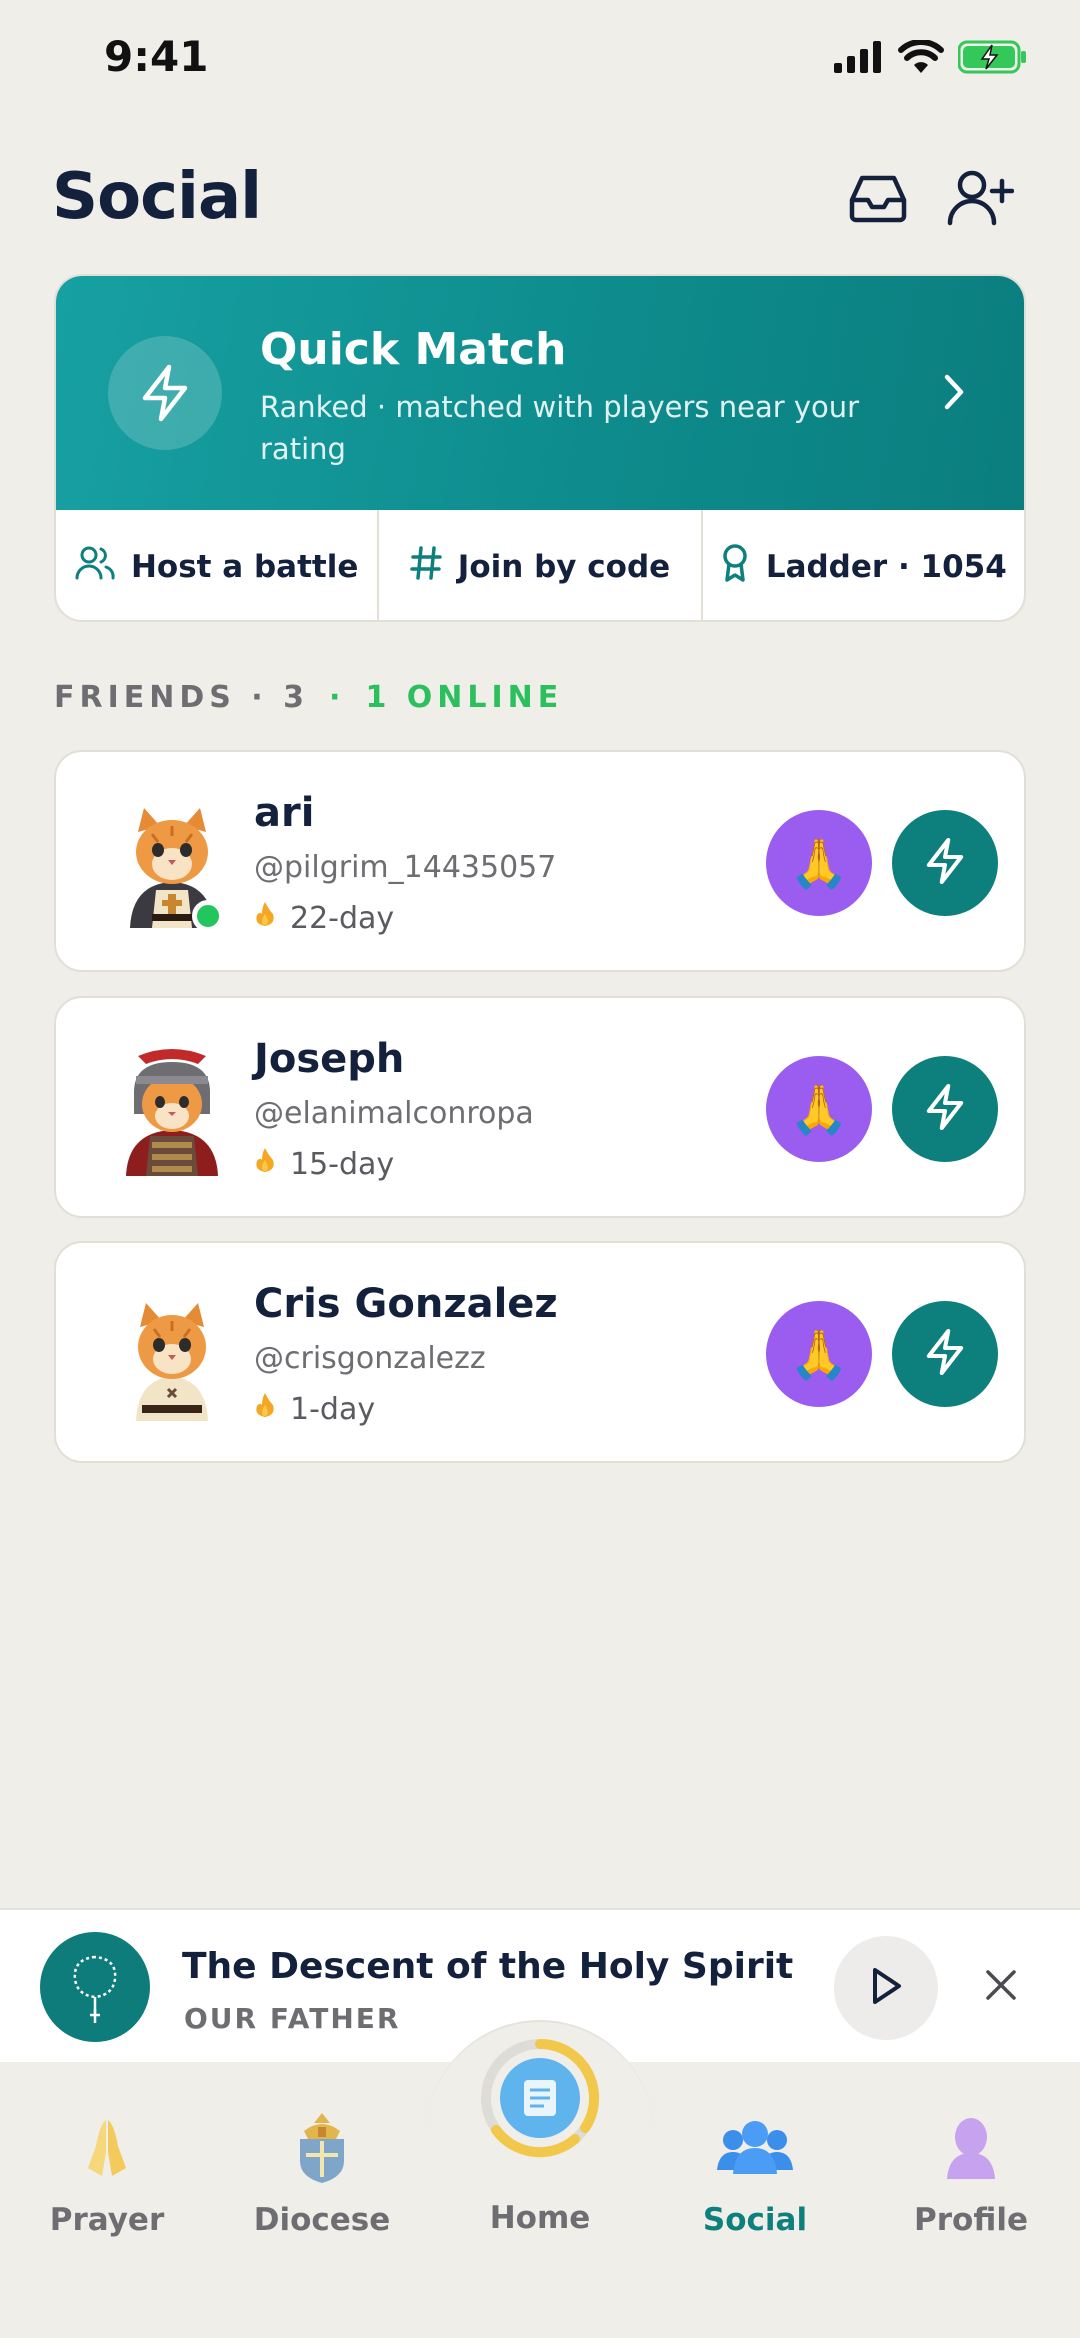 The width and height of the screenshot is (1080, 2338). I want to click on quick-match-actions: Host a battle Join by code Ladder · 1054, so click(540, 565).